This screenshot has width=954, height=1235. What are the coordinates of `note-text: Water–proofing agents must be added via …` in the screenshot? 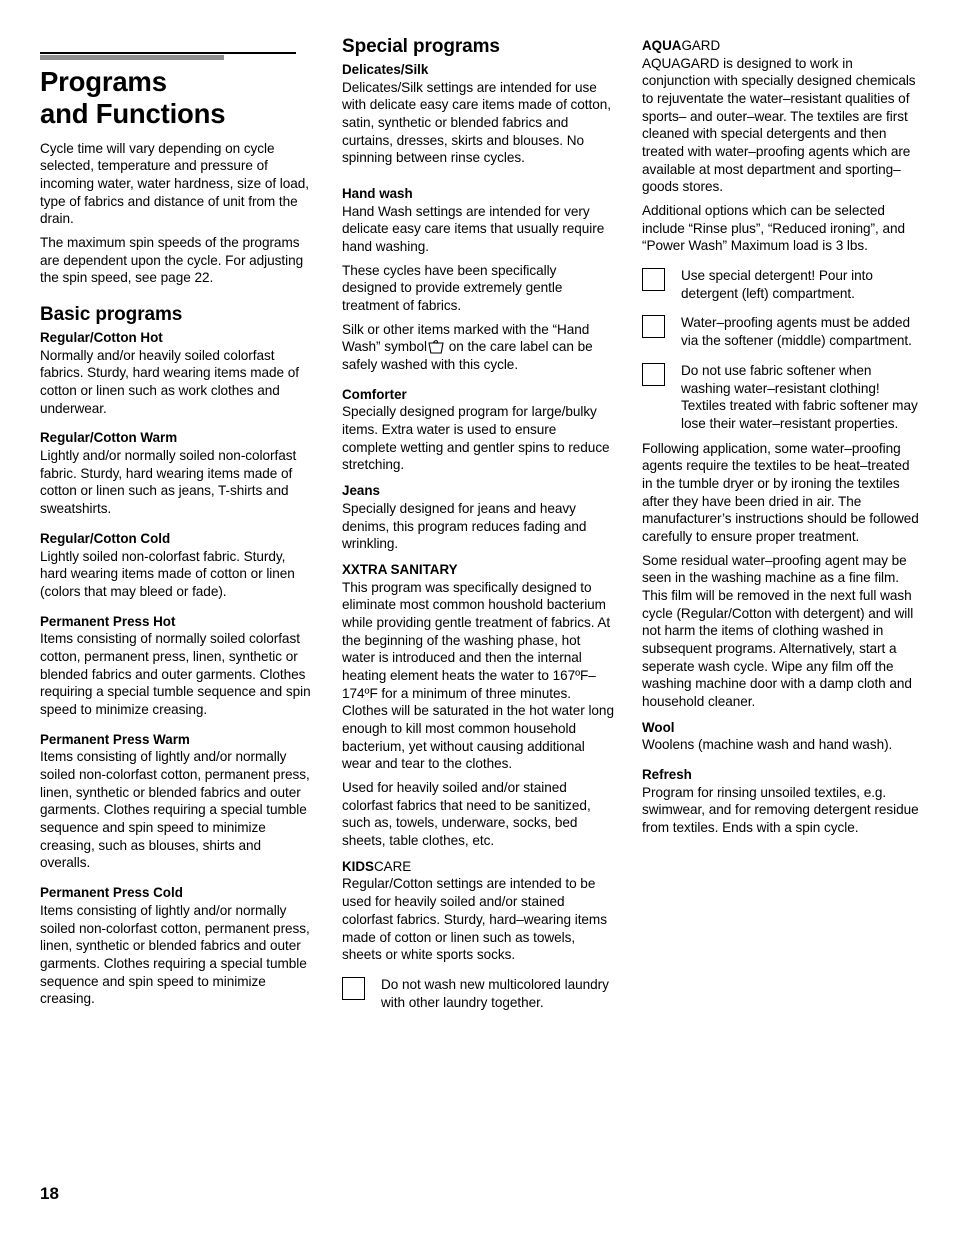 It's located at (796, 332).